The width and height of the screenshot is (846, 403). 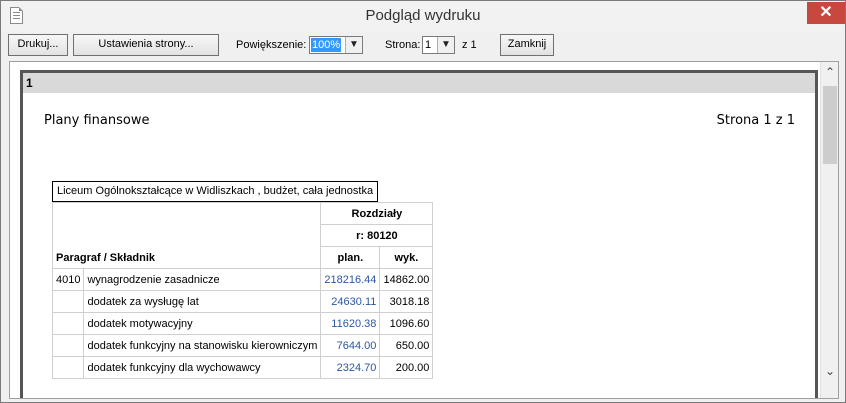 What do you see at coordinates (826, 13) in the screenshot?
I see `close-window-button: ✕` at bounding box center [826, 13].